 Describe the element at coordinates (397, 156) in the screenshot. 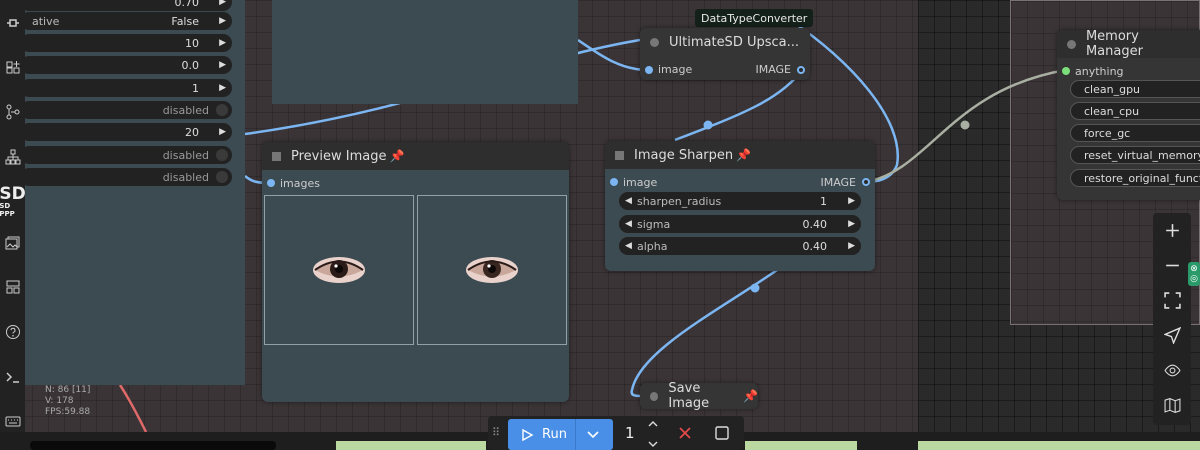

I see `pin-icon: 📌` at that location.